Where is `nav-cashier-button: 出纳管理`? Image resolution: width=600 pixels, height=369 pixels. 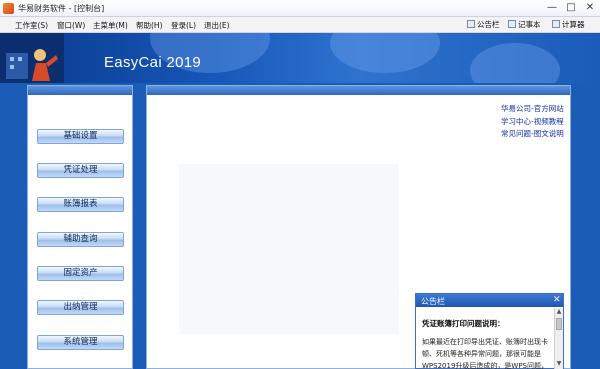
nav-cashier-button: 出纳管理 is located at coordinates (80, 307).